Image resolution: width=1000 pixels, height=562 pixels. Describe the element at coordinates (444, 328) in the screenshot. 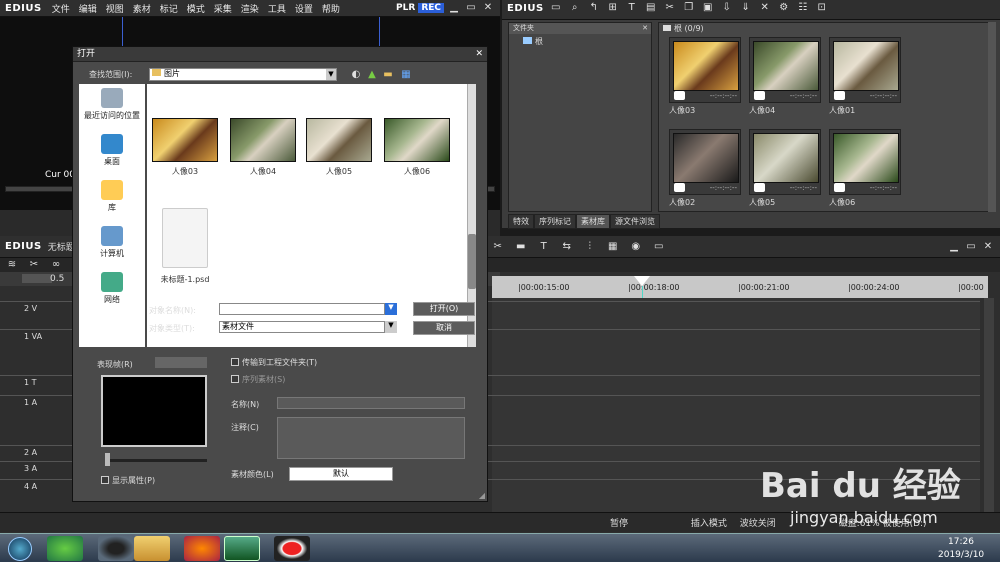

I see `cancel-button: 取消` at that location.